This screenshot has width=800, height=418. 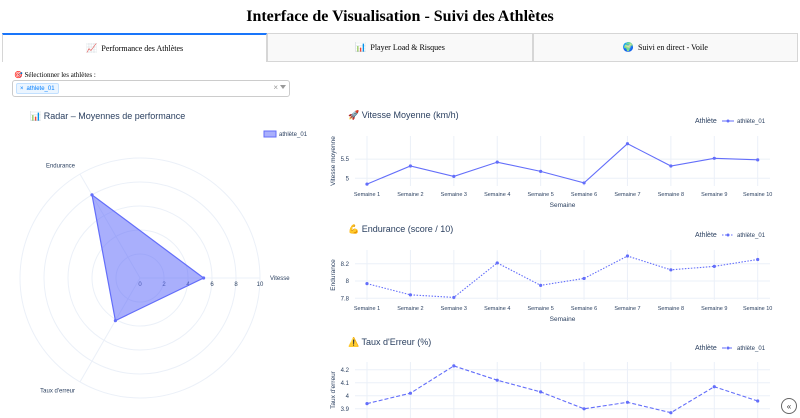 What do you see at coordinates (562, 276) in the screenshot?
I see `series-line` at bounding box center [562, 276].